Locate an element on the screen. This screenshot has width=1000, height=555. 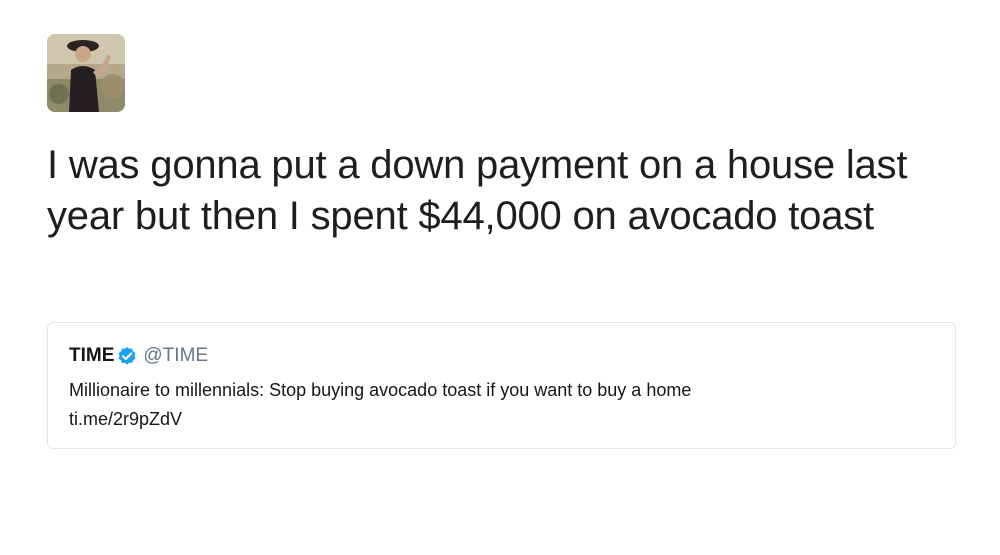
verified-badge-icon is located at coordinates (127, 356).